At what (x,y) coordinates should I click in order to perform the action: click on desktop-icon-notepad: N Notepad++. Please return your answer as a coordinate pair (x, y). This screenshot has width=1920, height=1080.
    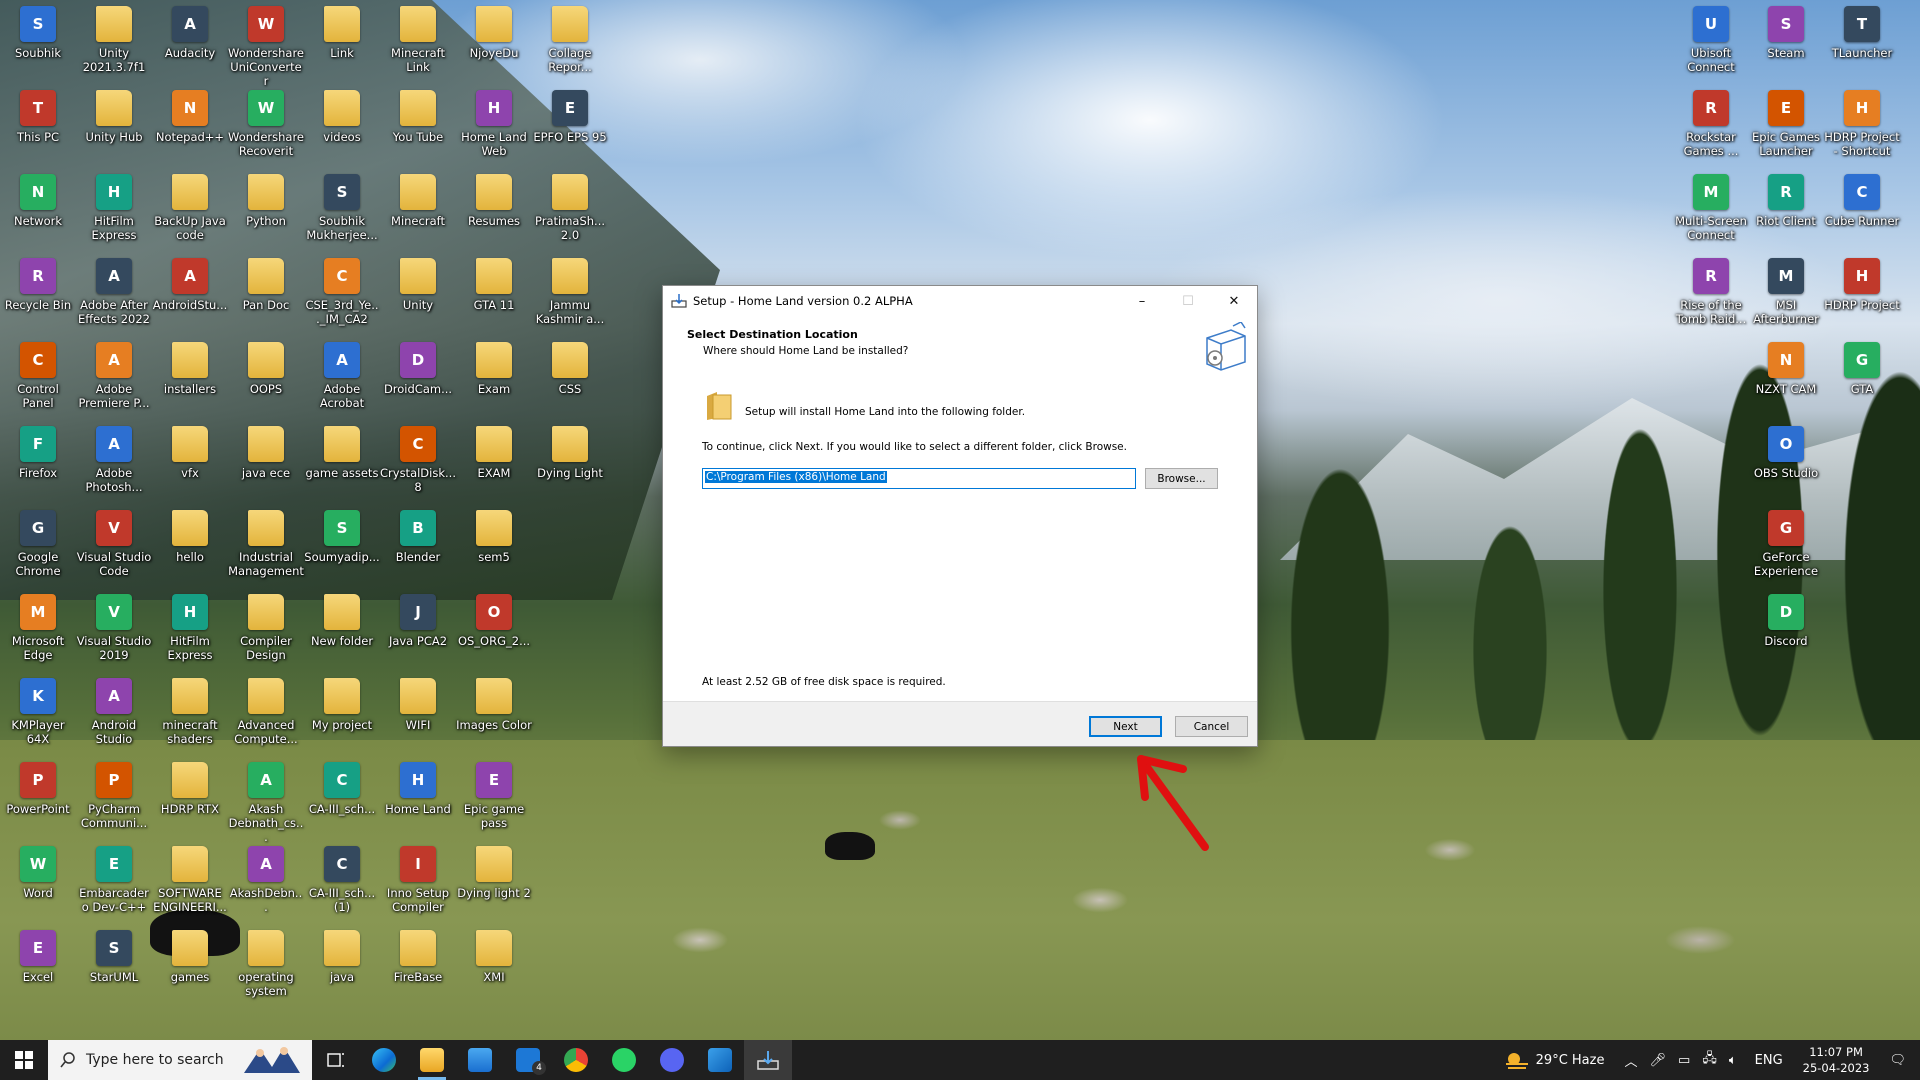
    Looking at the image, I should click on (190, 117).